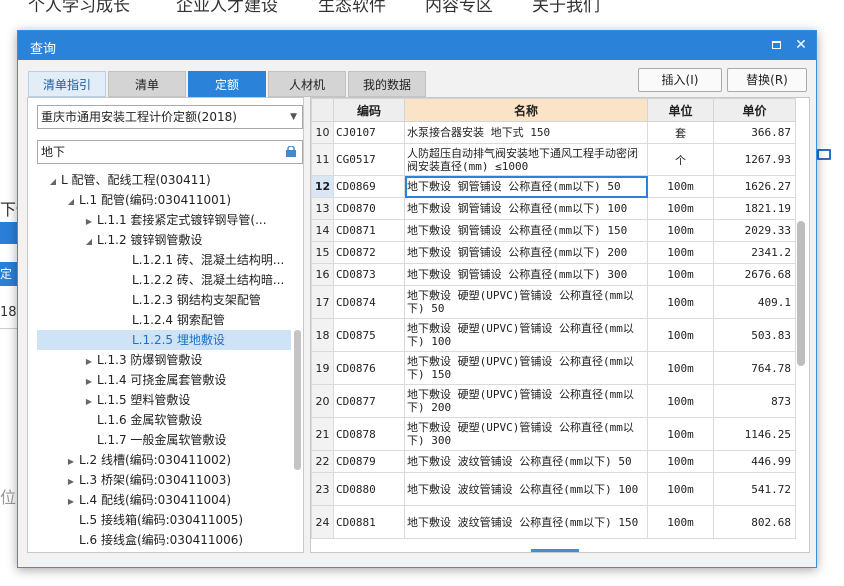 The height and width of the screenshot is (586, 844). Describe the element at coordinates (322, 274) in the screenshot. I see `row-number: 16` at that location.